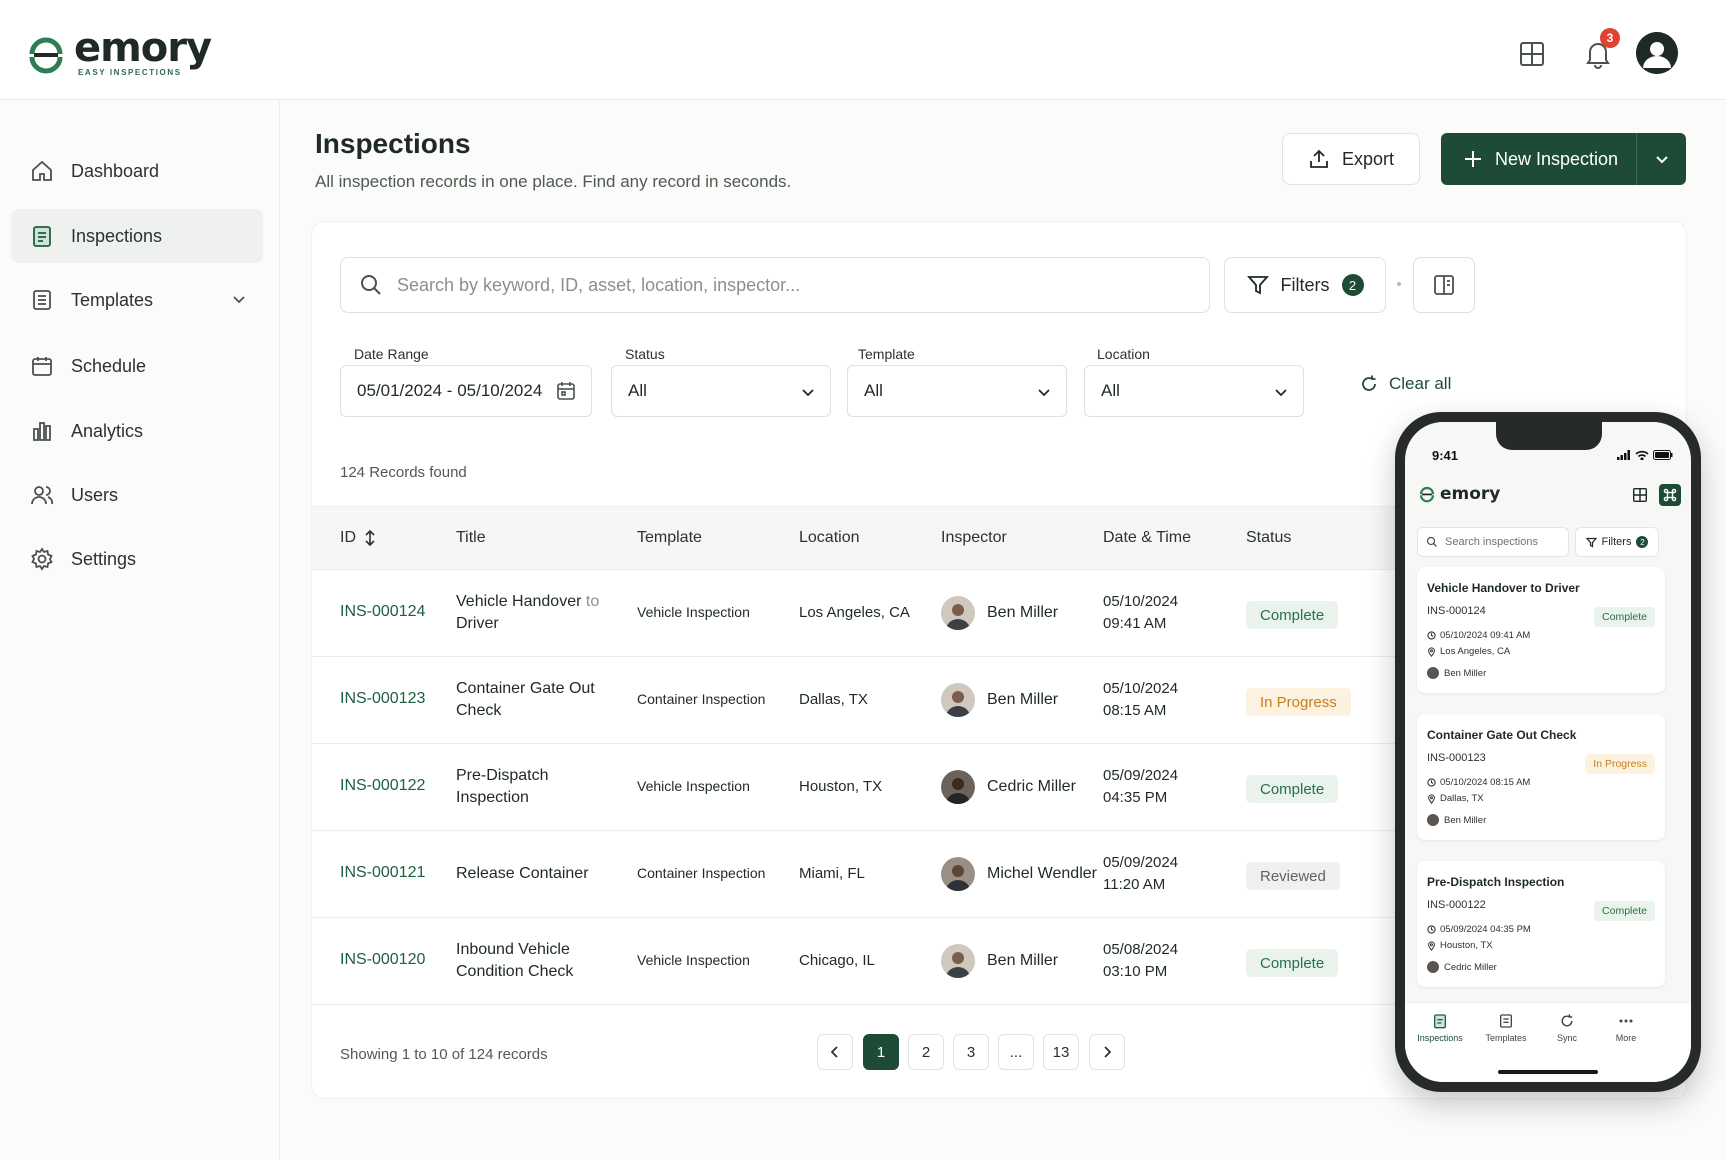 The image size is (1726, 1160). I want to click on phone-status-icons, so click(1645, 455).